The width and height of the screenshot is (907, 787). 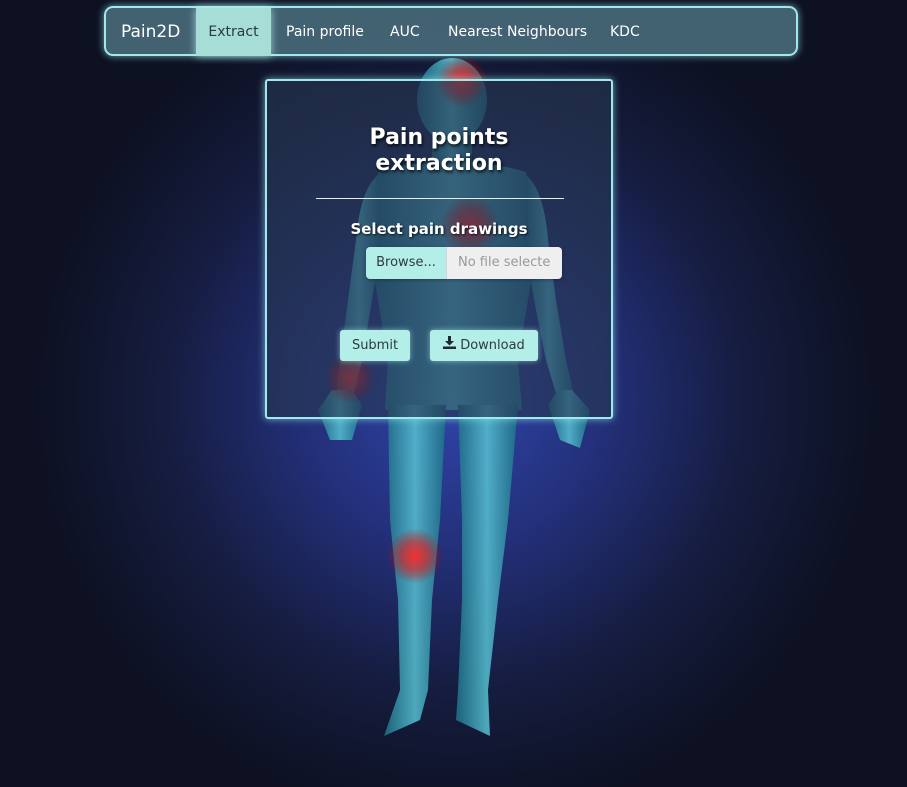 What do you see at coordinates (150, 32) in the screenshot?
I see `brand-link: Pain2D` at bounding box center [150, 32].